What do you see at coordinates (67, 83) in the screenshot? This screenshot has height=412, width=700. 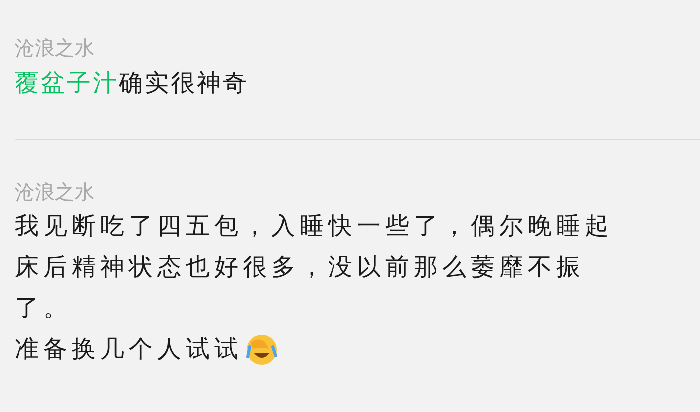 I see `topic-link: 覆盆子汁` at bounding box center [67, 83].